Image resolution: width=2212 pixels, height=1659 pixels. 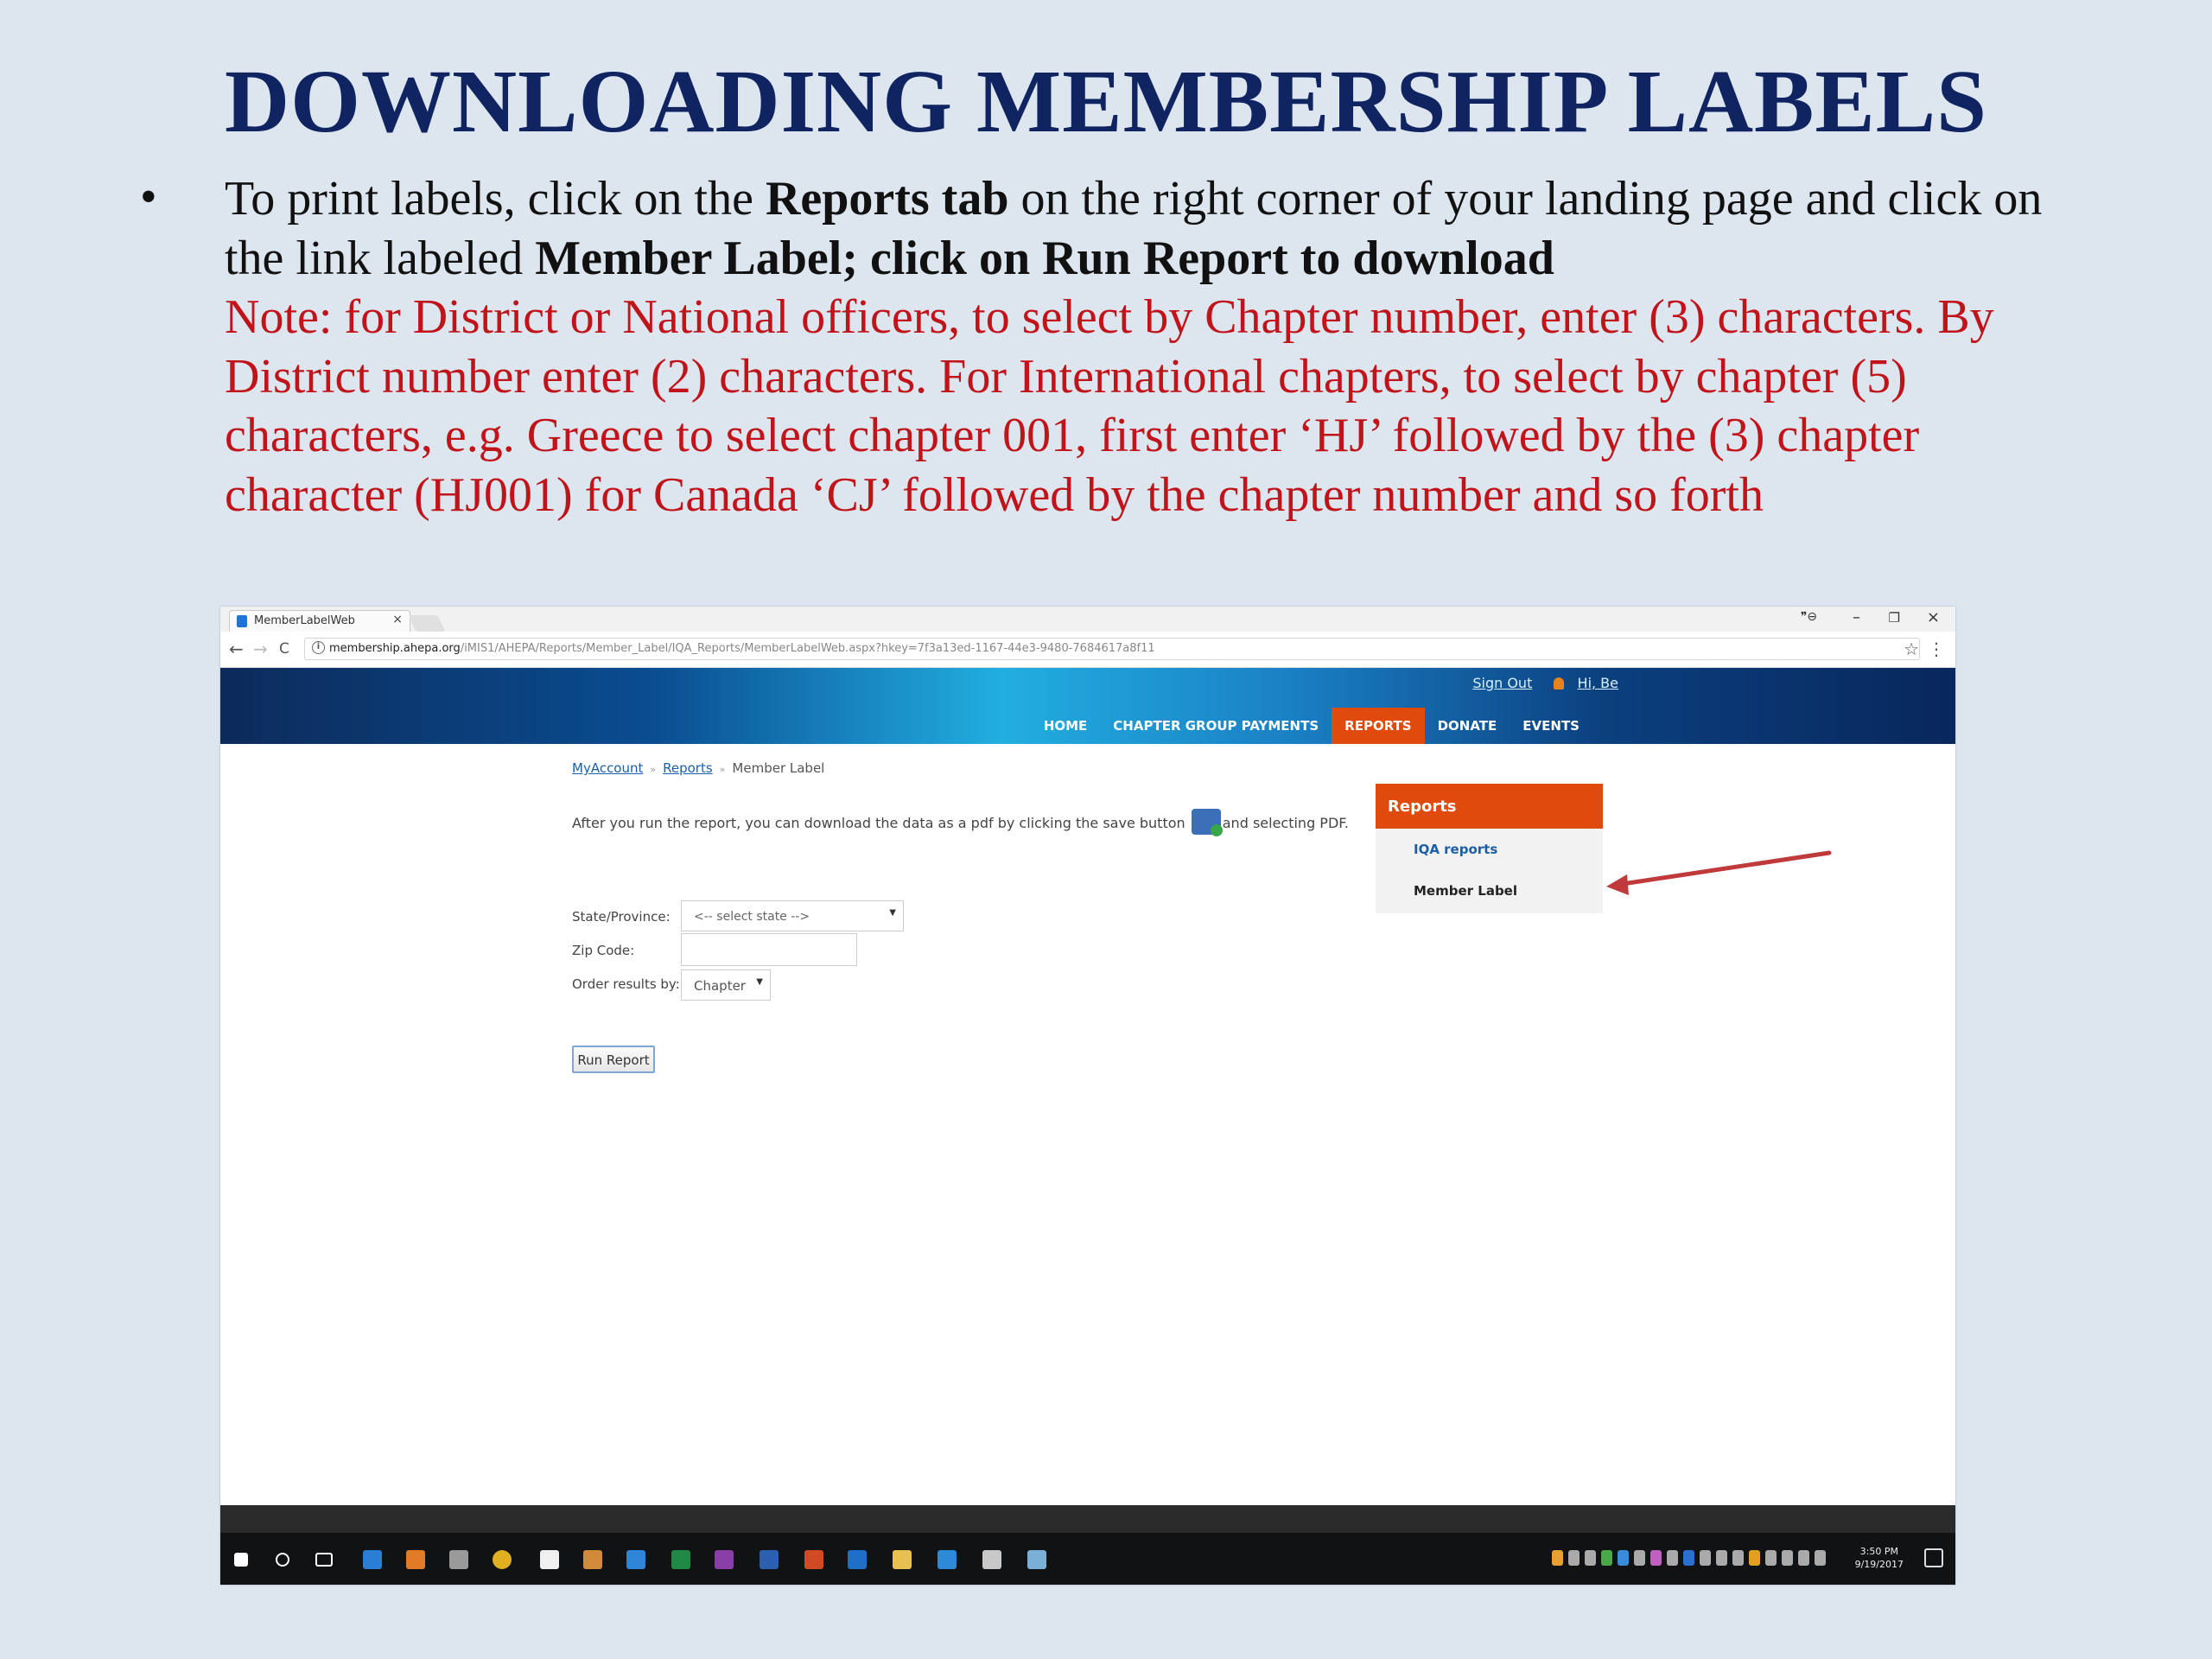 What do you see at coordinates (260, 649) in the screenshot?
I see `forward-icon: →` at bounding box center [260, 649].